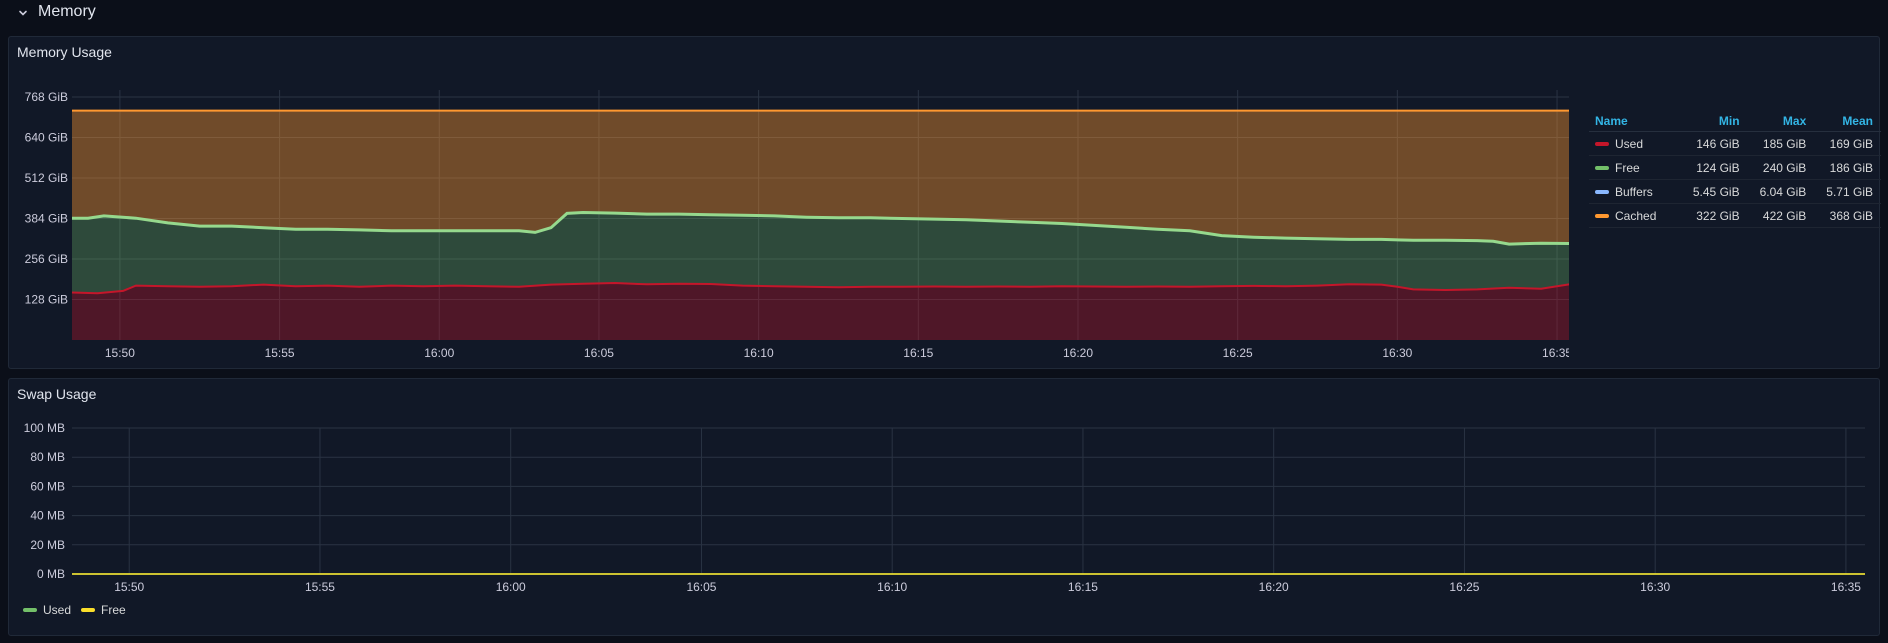 This screenshot has width=1888, height=643. I want to click on y-tick-label: 100 MB, so click(44, 428).